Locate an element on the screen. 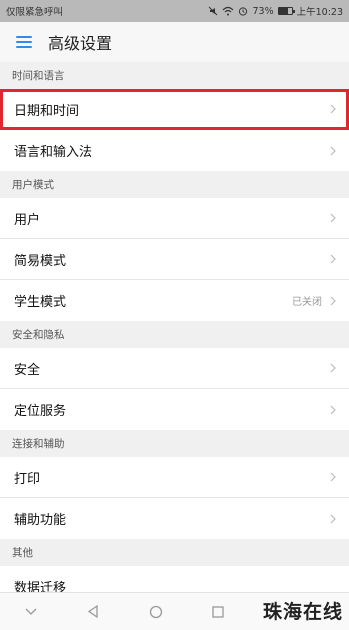 This screenshot has width=349, height=630. row-date-time: 日期和时间 is located at coordinates (174, 109).